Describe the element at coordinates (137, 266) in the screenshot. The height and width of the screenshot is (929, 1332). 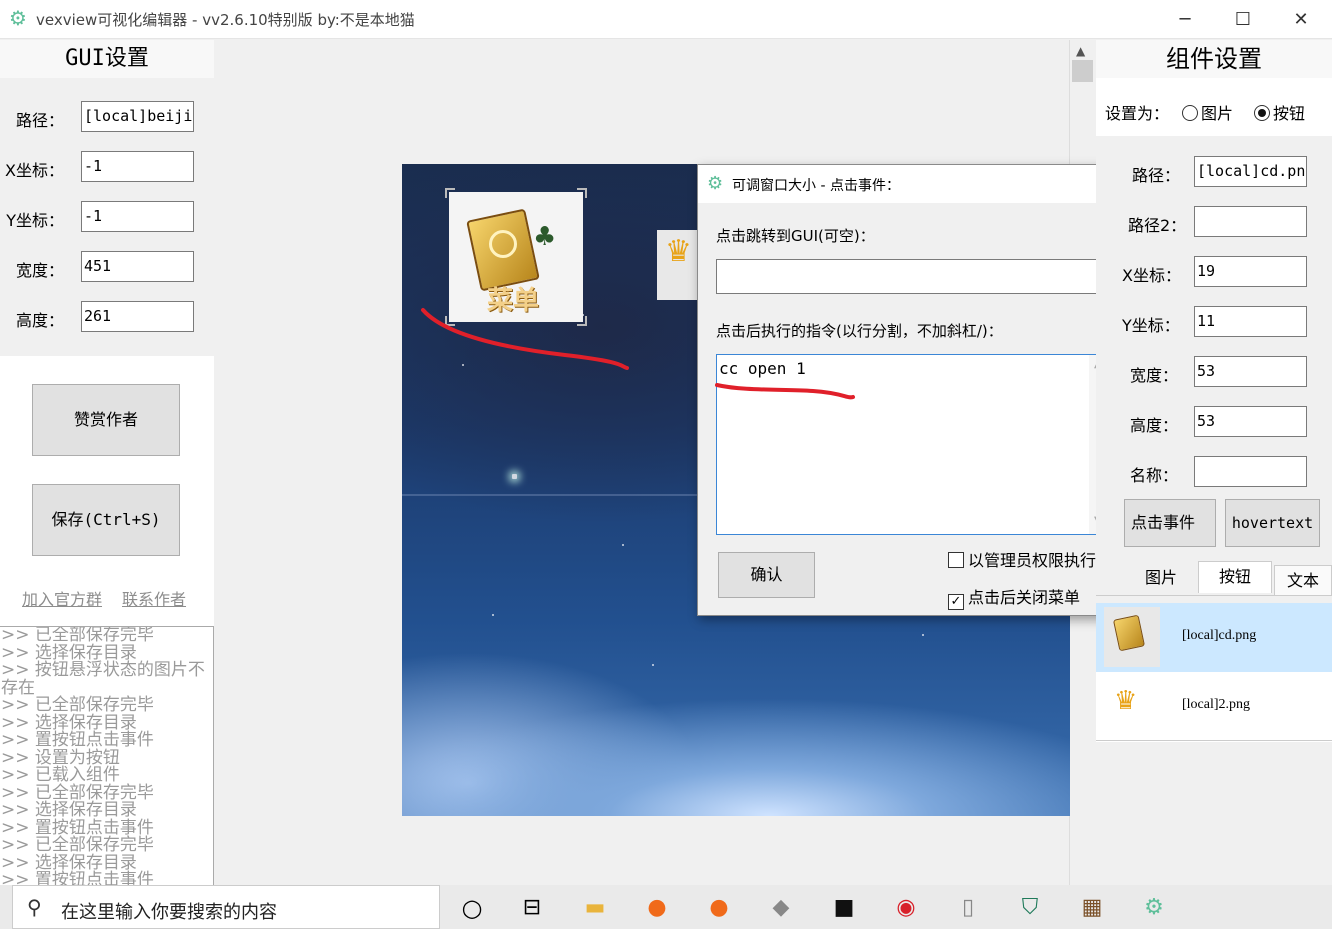
I see `width-field: 451` at that location.